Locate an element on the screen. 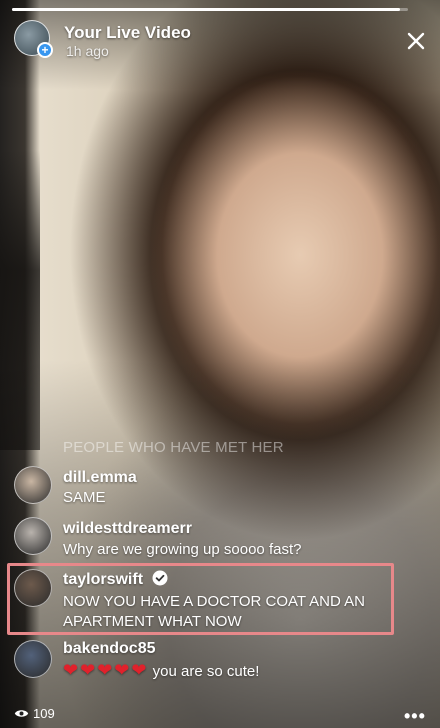 This screenshot has width=440, height=728. live-progress-fill is located at coordinates (206, 9).